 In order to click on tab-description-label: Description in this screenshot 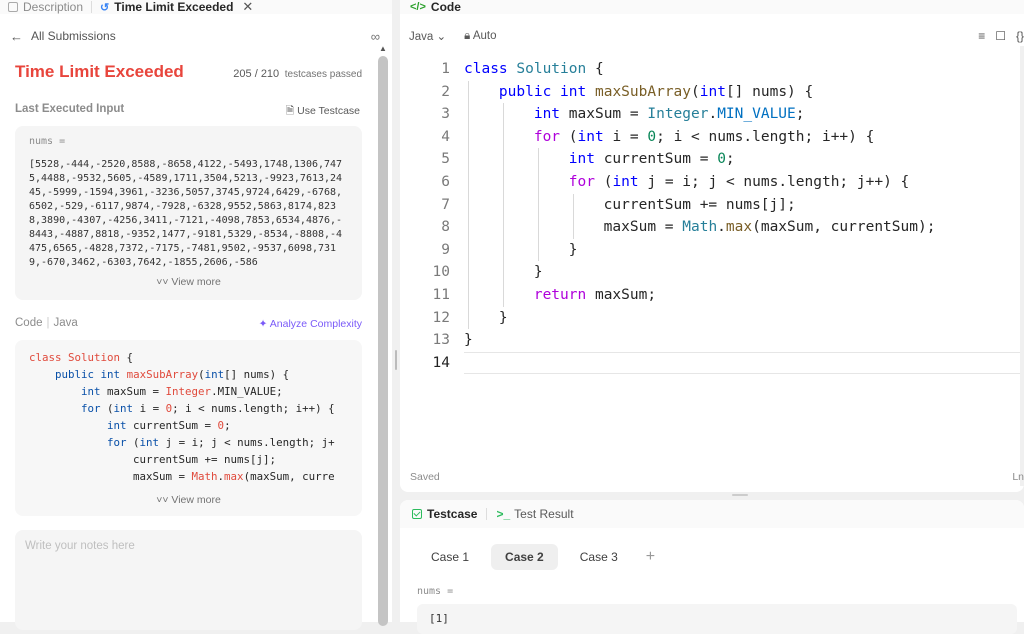, I will do `click(53, 7)`.